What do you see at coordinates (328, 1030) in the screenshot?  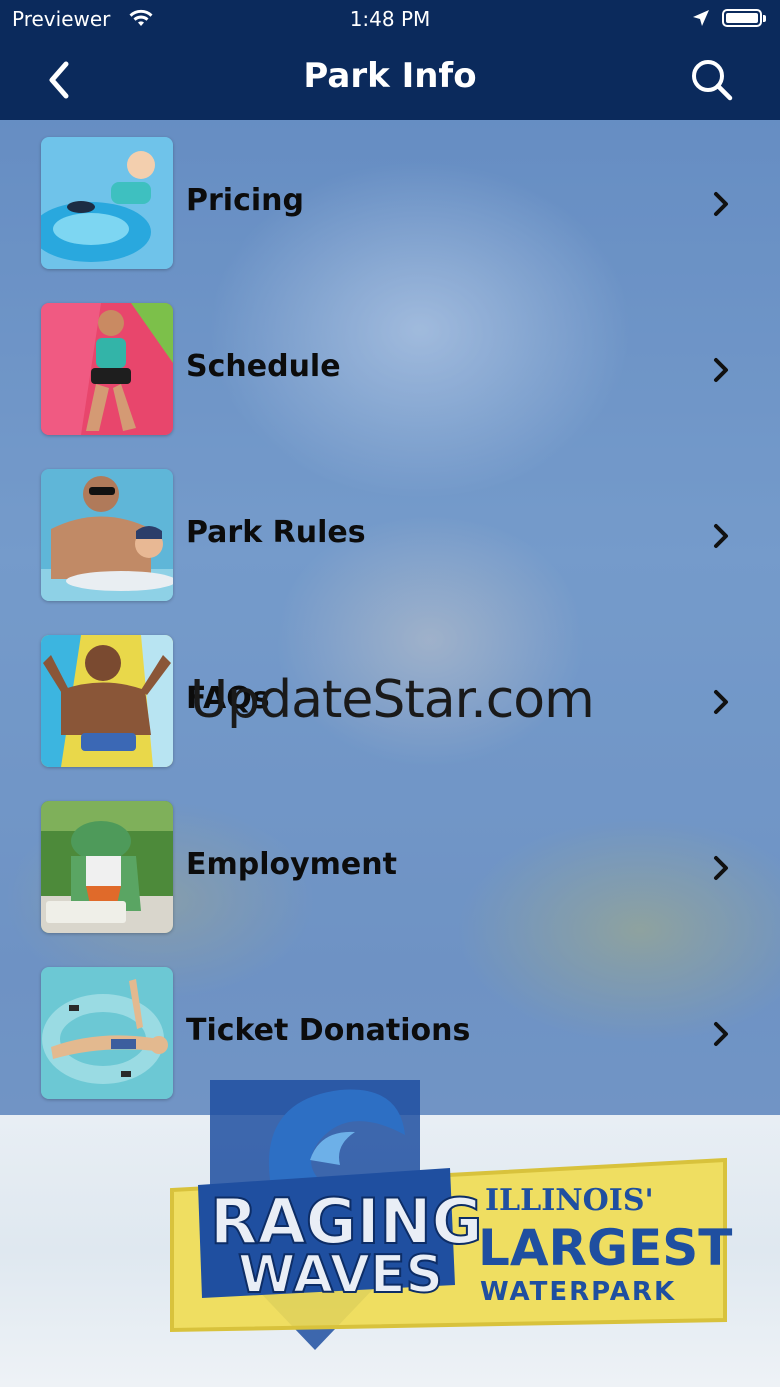 I see `menu-item-label: Ticket Donations` at bounding box center [328, 1030].